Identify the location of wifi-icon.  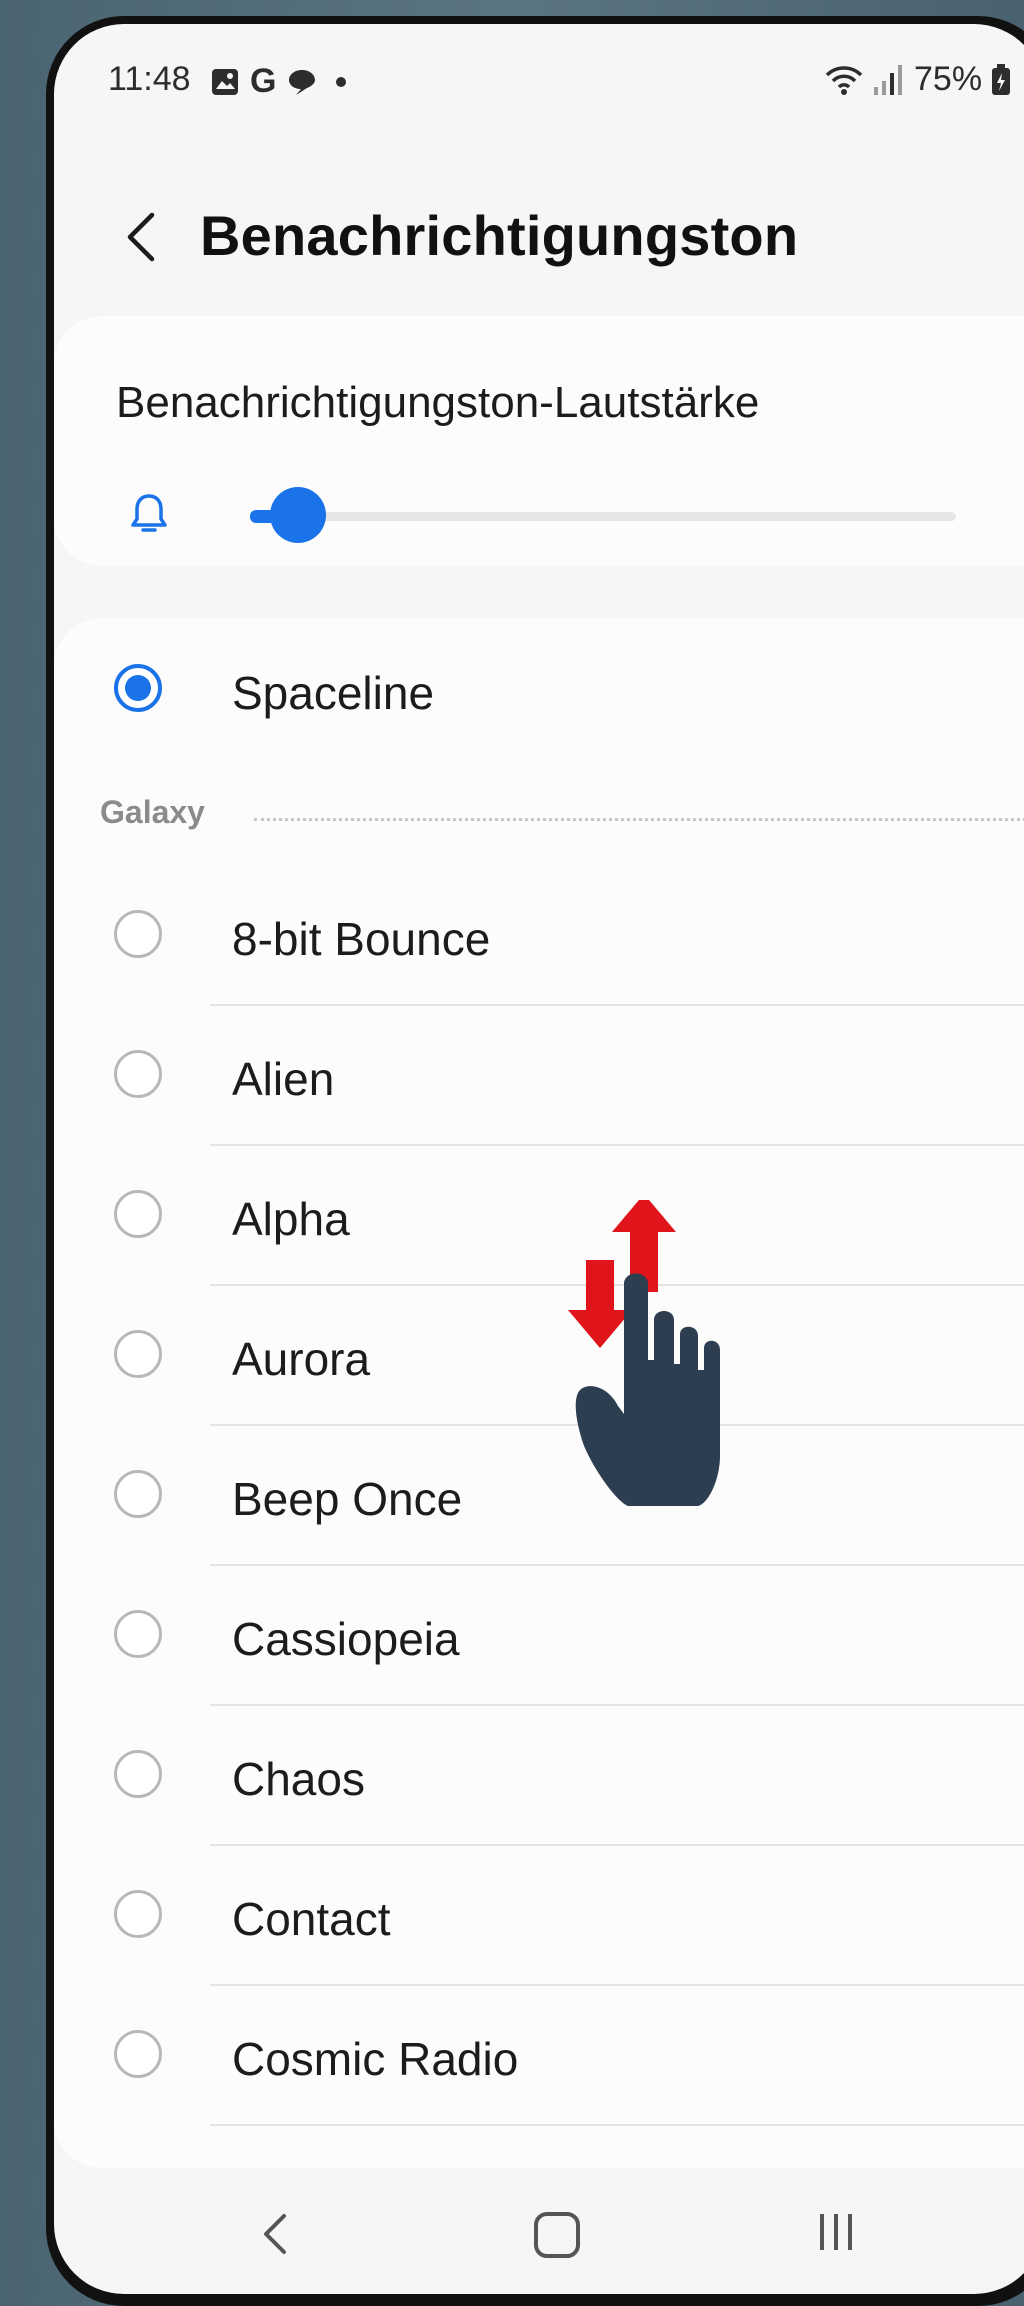
(844, 80).